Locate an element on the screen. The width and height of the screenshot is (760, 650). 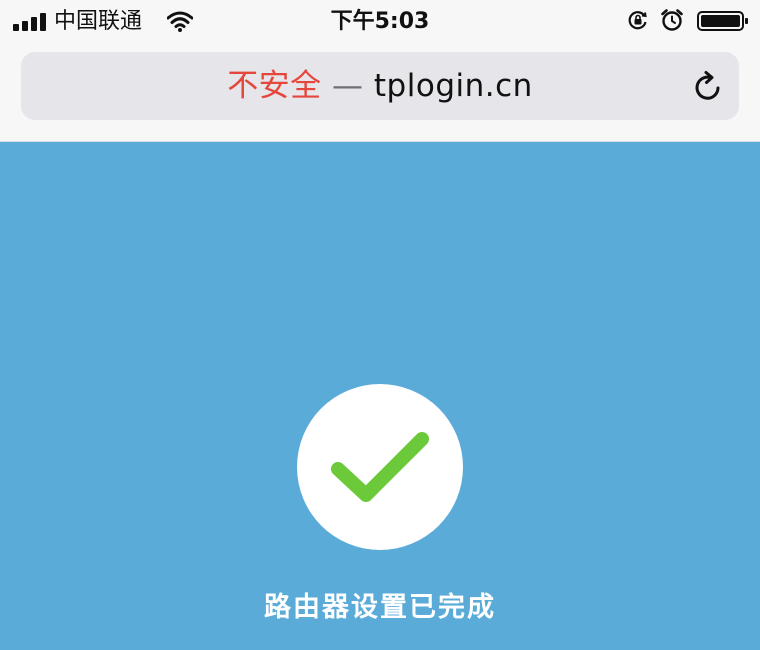
url-display: 不安全 — tplogin.cn is located at coordinates (380, 86).